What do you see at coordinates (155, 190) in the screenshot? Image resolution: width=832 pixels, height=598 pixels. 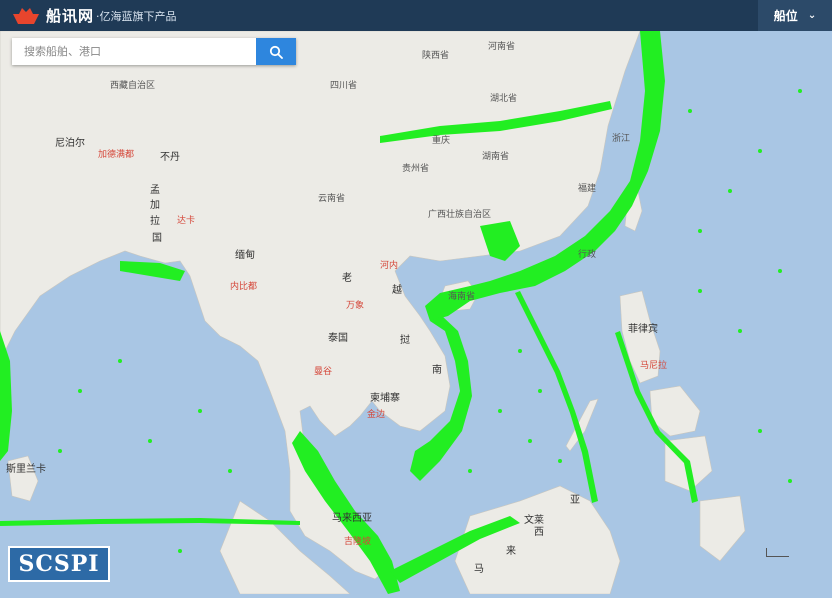 I see `map-label: 孟` at bounding box center [155, 190].